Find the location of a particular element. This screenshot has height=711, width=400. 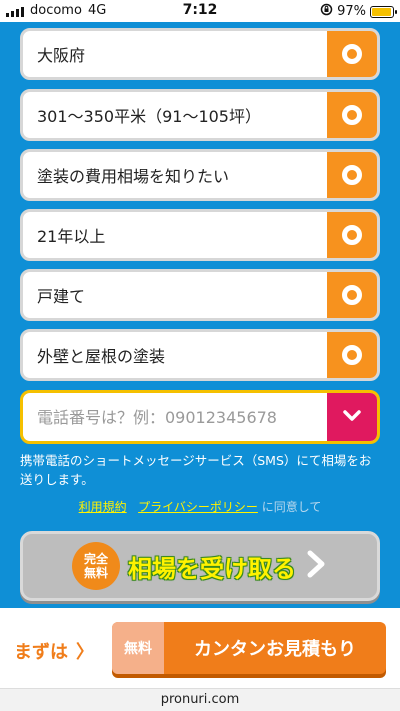

free-badge-line1: 完全 is located at coordinates (95, 559).